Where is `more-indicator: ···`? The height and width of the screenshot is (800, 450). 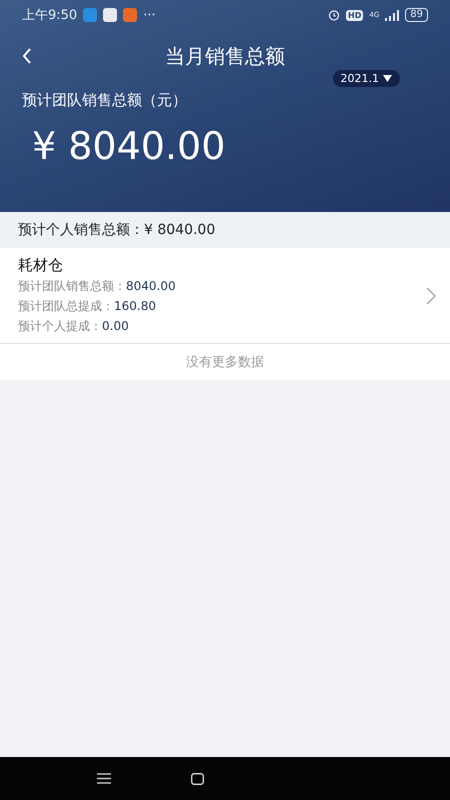
more-indicator: ··· is located at coordinates (149, 15).